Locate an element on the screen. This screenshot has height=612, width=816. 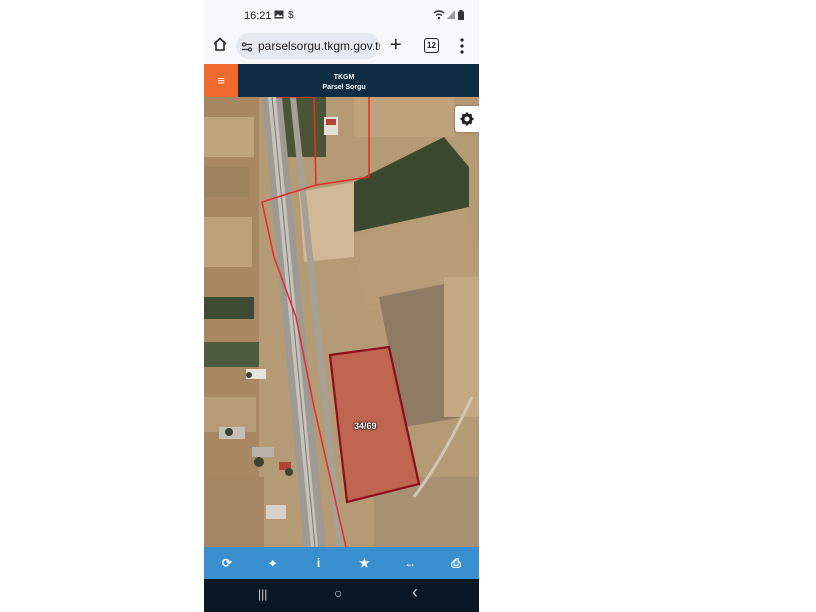
browser-toolbar: parselsorgu.tkgm.gov.tr + 12 is located at coordinates (341, 47).